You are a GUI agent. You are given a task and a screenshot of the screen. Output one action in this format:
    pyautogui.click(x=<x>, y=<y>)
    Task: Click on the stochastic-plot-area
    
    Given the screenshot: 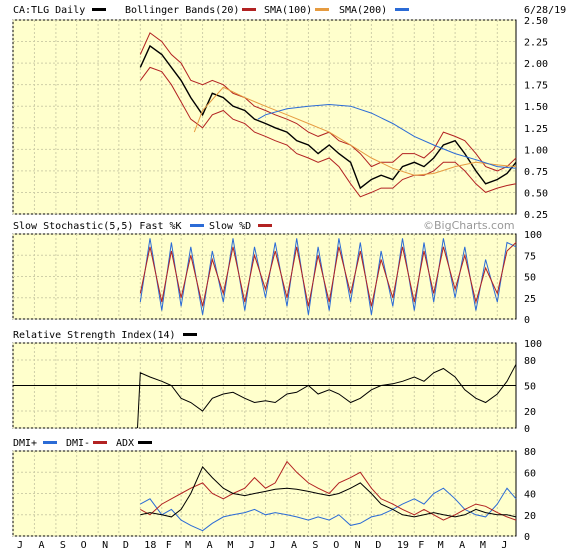 What is the action you would take?
    pyautogui.click(x=264, y=276)
    